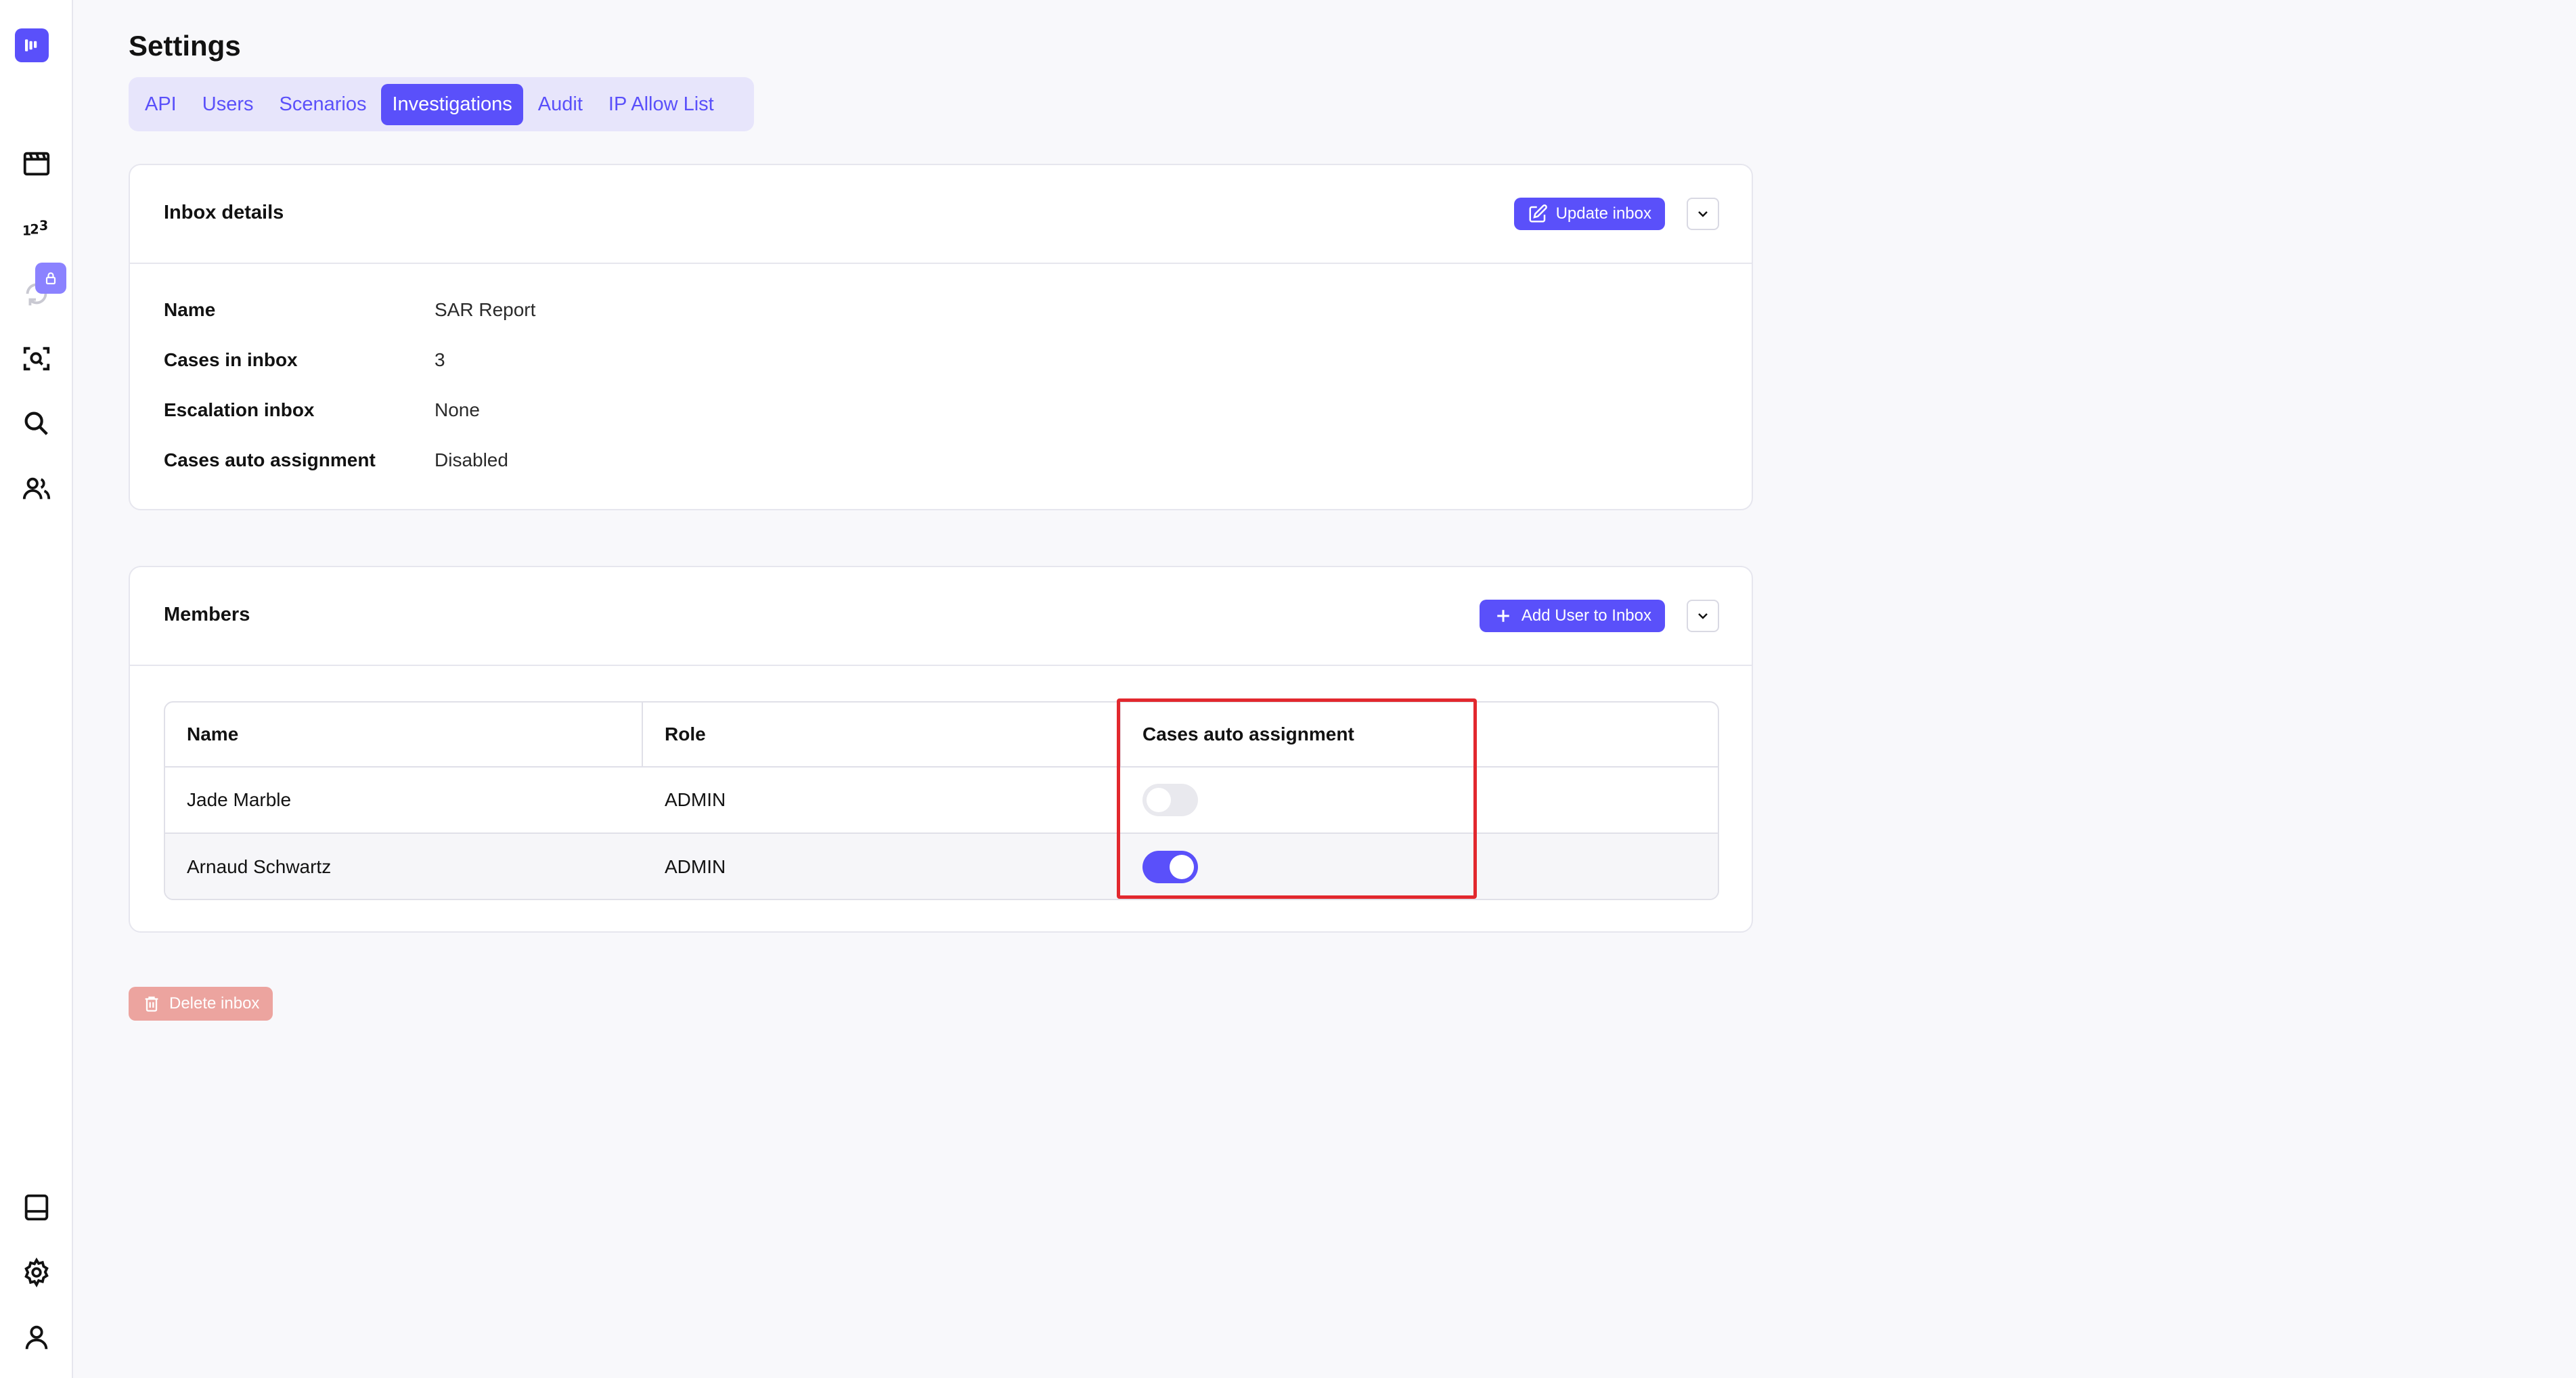 The height and width of the screenshot is (1378, 2576). What do you see at coordinates (160, 104) in the screenshot?
I see `tab-api: API` at bounding box center [160, 104].